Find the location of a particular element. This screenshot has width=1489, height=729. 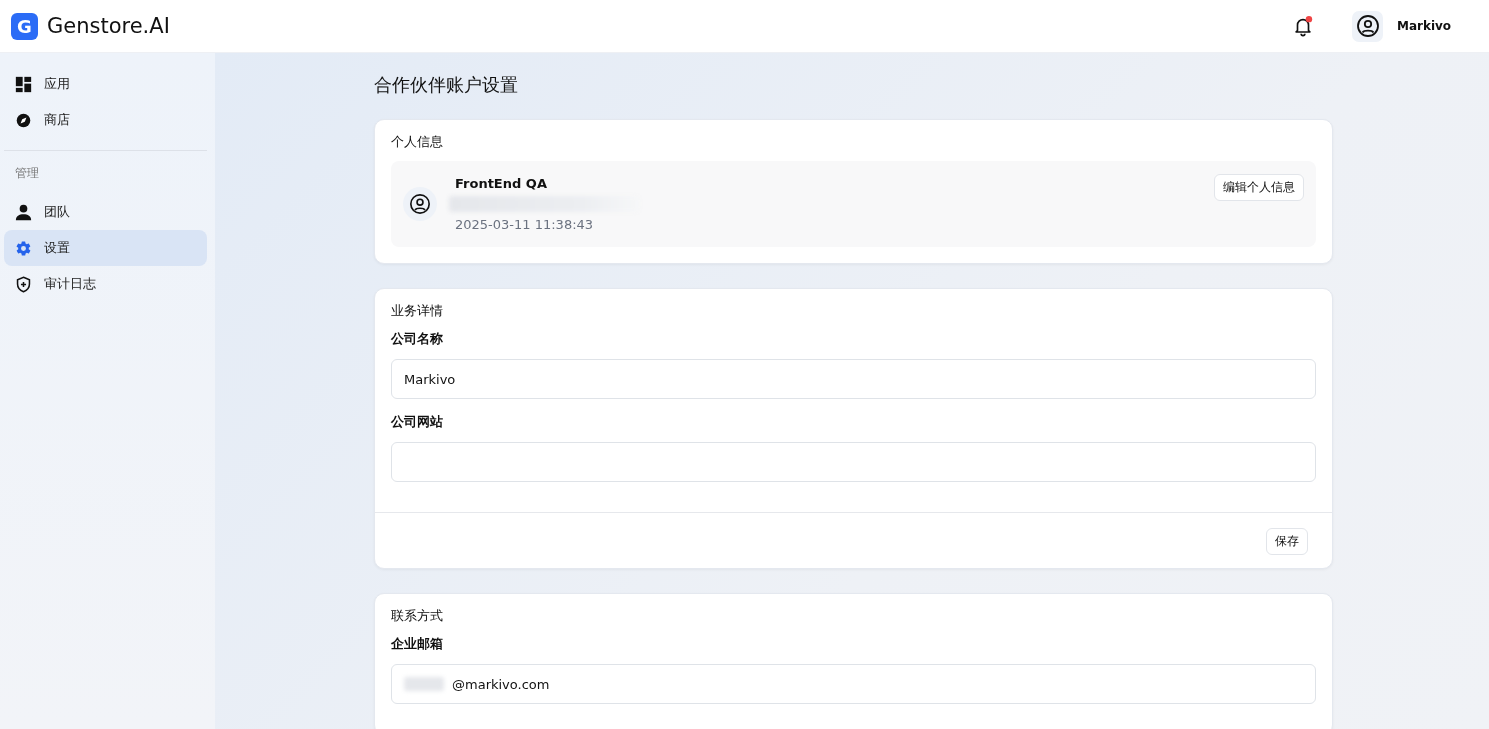

field-label: 公司名称 is located at coordinates (417, 339).